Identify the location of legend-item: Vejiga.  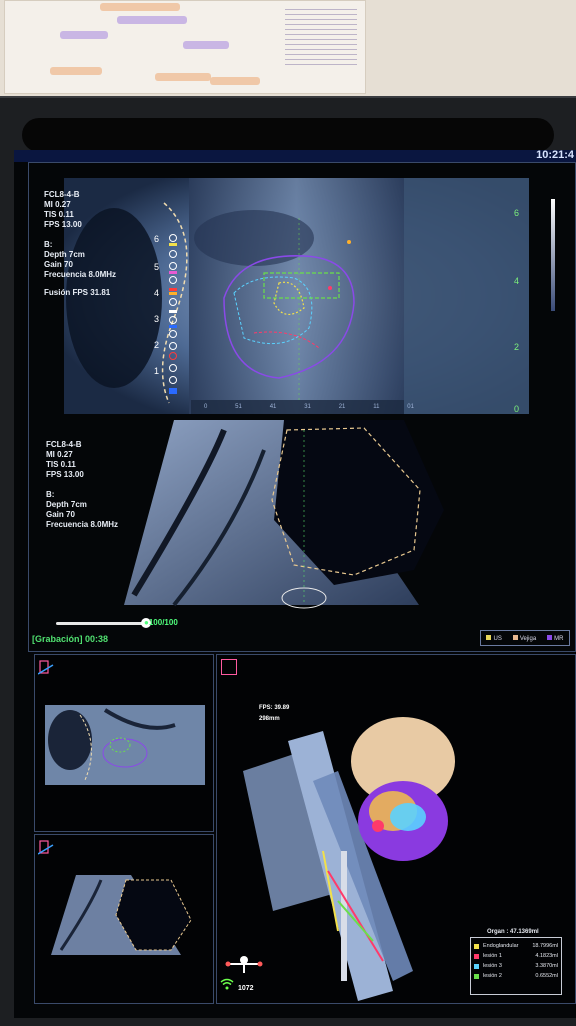
(524, 638).